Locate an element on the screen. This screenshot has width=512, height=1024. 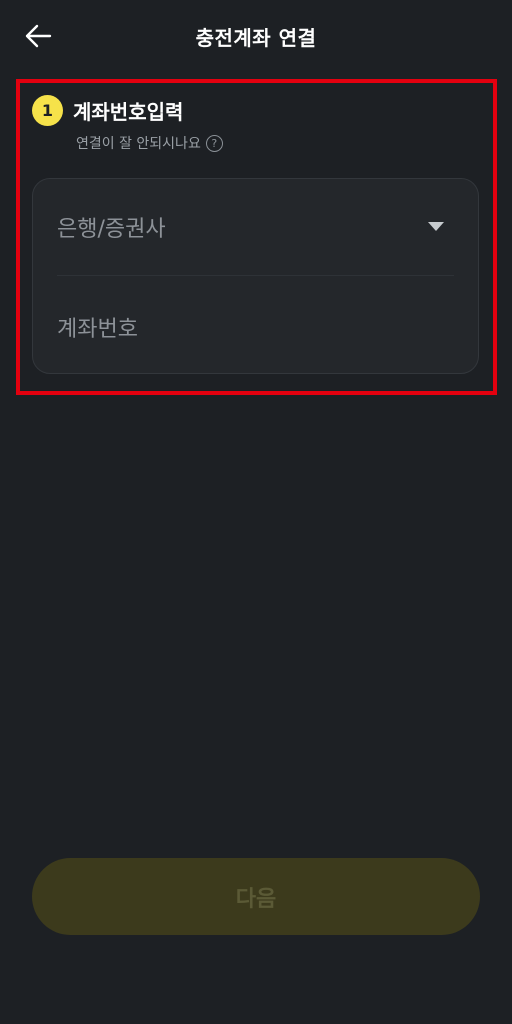
account-number-input: 계좌번호 is located at coordinates (255, 327).